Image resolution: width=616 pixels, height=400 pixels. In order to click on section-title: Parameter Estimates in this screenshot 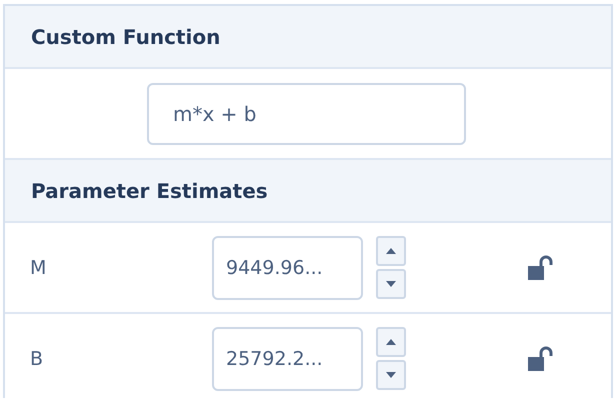, I will do `click(149, 190)`.